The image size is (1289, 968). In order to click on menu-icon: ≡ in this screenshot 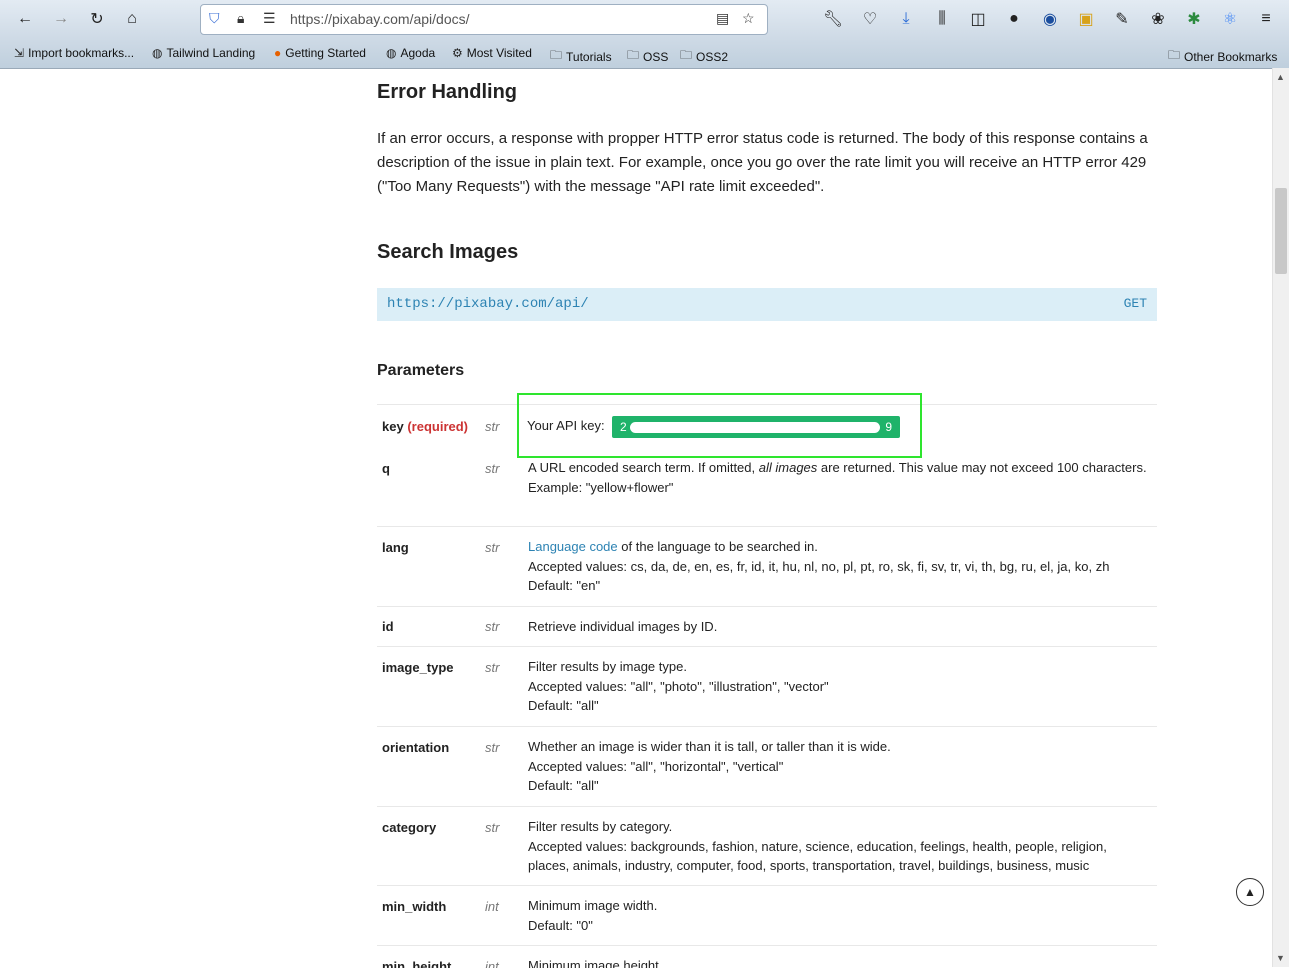, I will do `click(1266, 19)`.